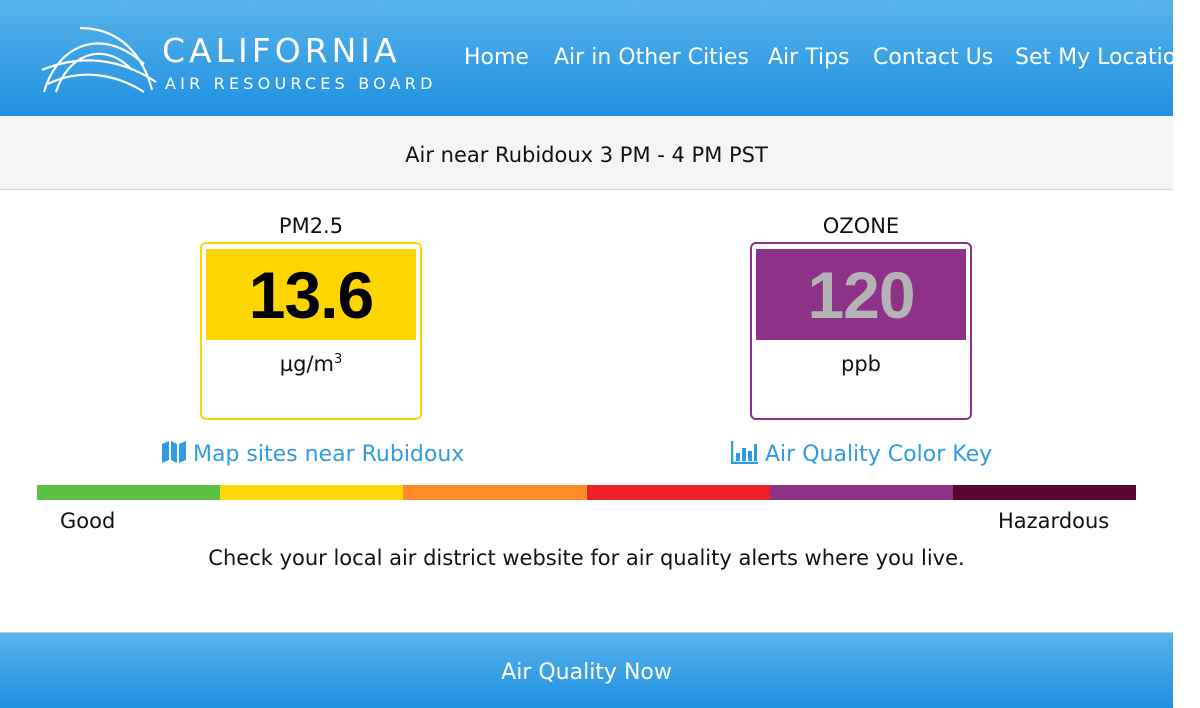 Image resolution: width=1200 pixels, height=708 pixels. What do you see at coordinates (338, 359) in the screenshot?
I see `pm25-unit-exponent: 3` at bounding box center [338, 359].